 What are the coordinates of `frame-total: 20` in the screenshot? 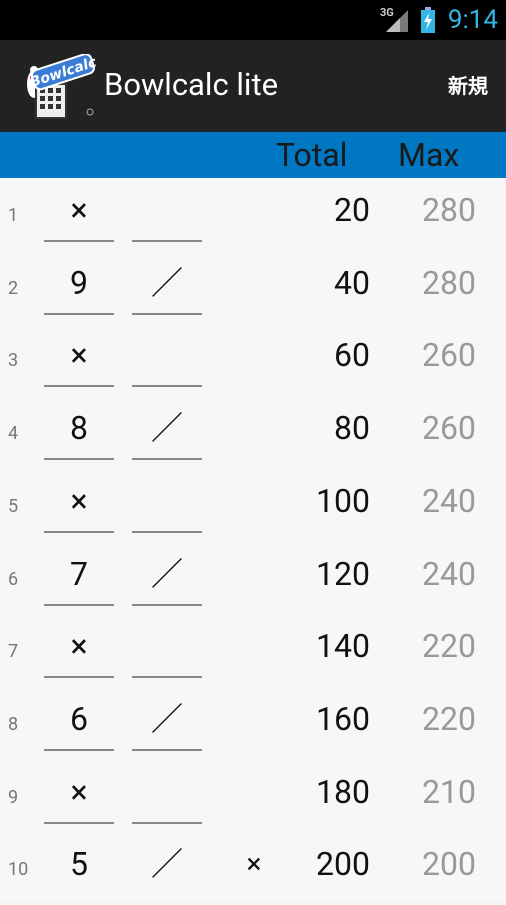 It's located at (352, 210).